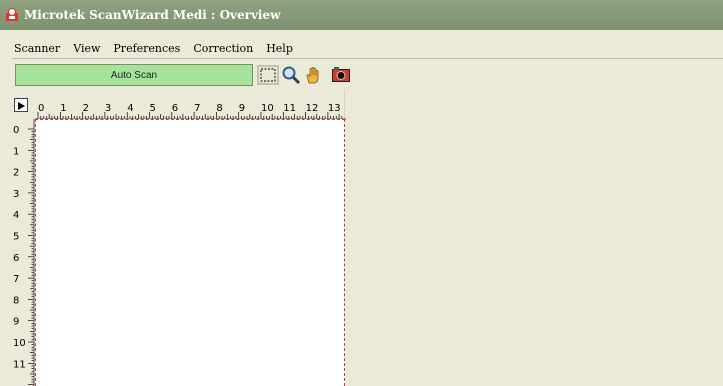 The height and width of the screenshot is (386, 723). I want to click on menu-help: Help, so click(280, 48).